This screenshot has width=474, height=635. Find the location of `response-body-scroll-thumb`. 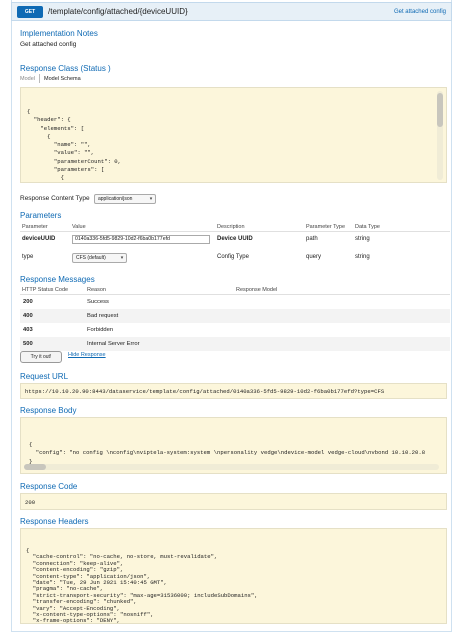

response-body-scroll-thumb is located at coordinates (35, 467).